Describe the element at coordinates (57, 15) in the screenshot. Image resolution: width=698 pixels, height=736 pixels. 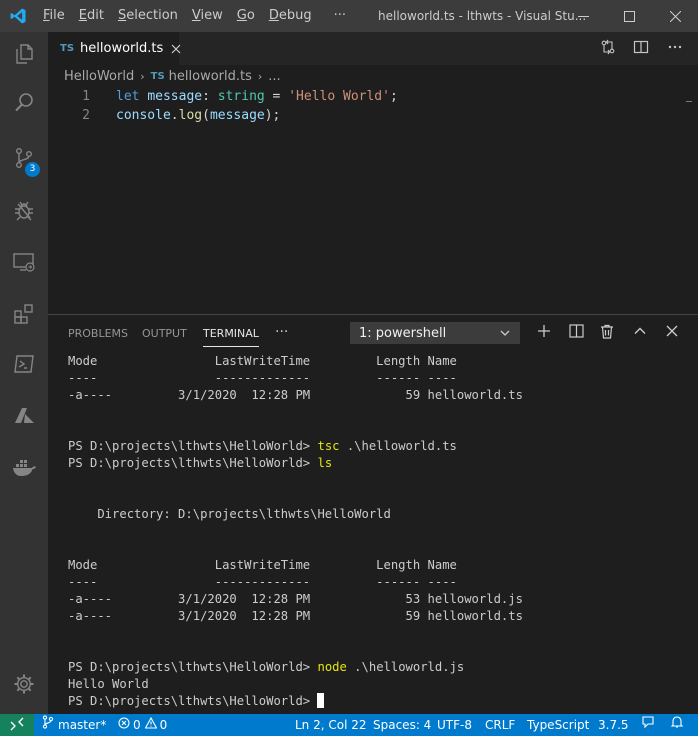
I see `menu-label: ile` at that location.